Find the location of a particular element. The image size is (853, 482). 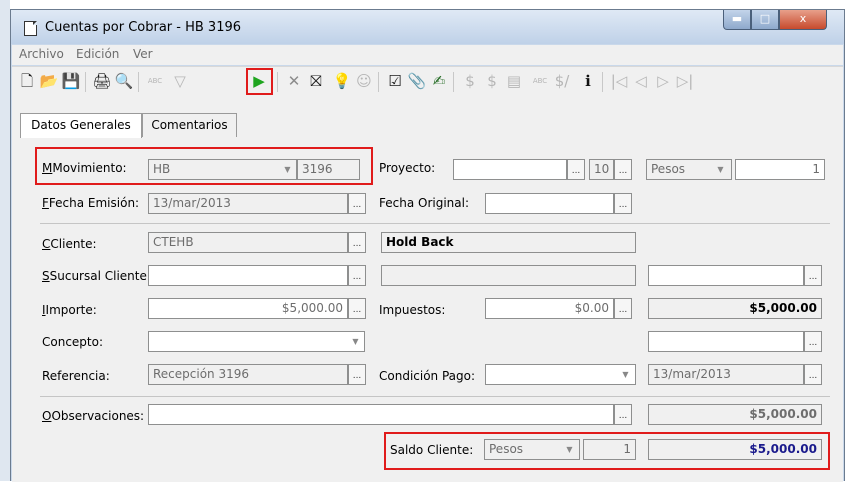

cliente-field: CTEHB is located at coordinates (248, 242).